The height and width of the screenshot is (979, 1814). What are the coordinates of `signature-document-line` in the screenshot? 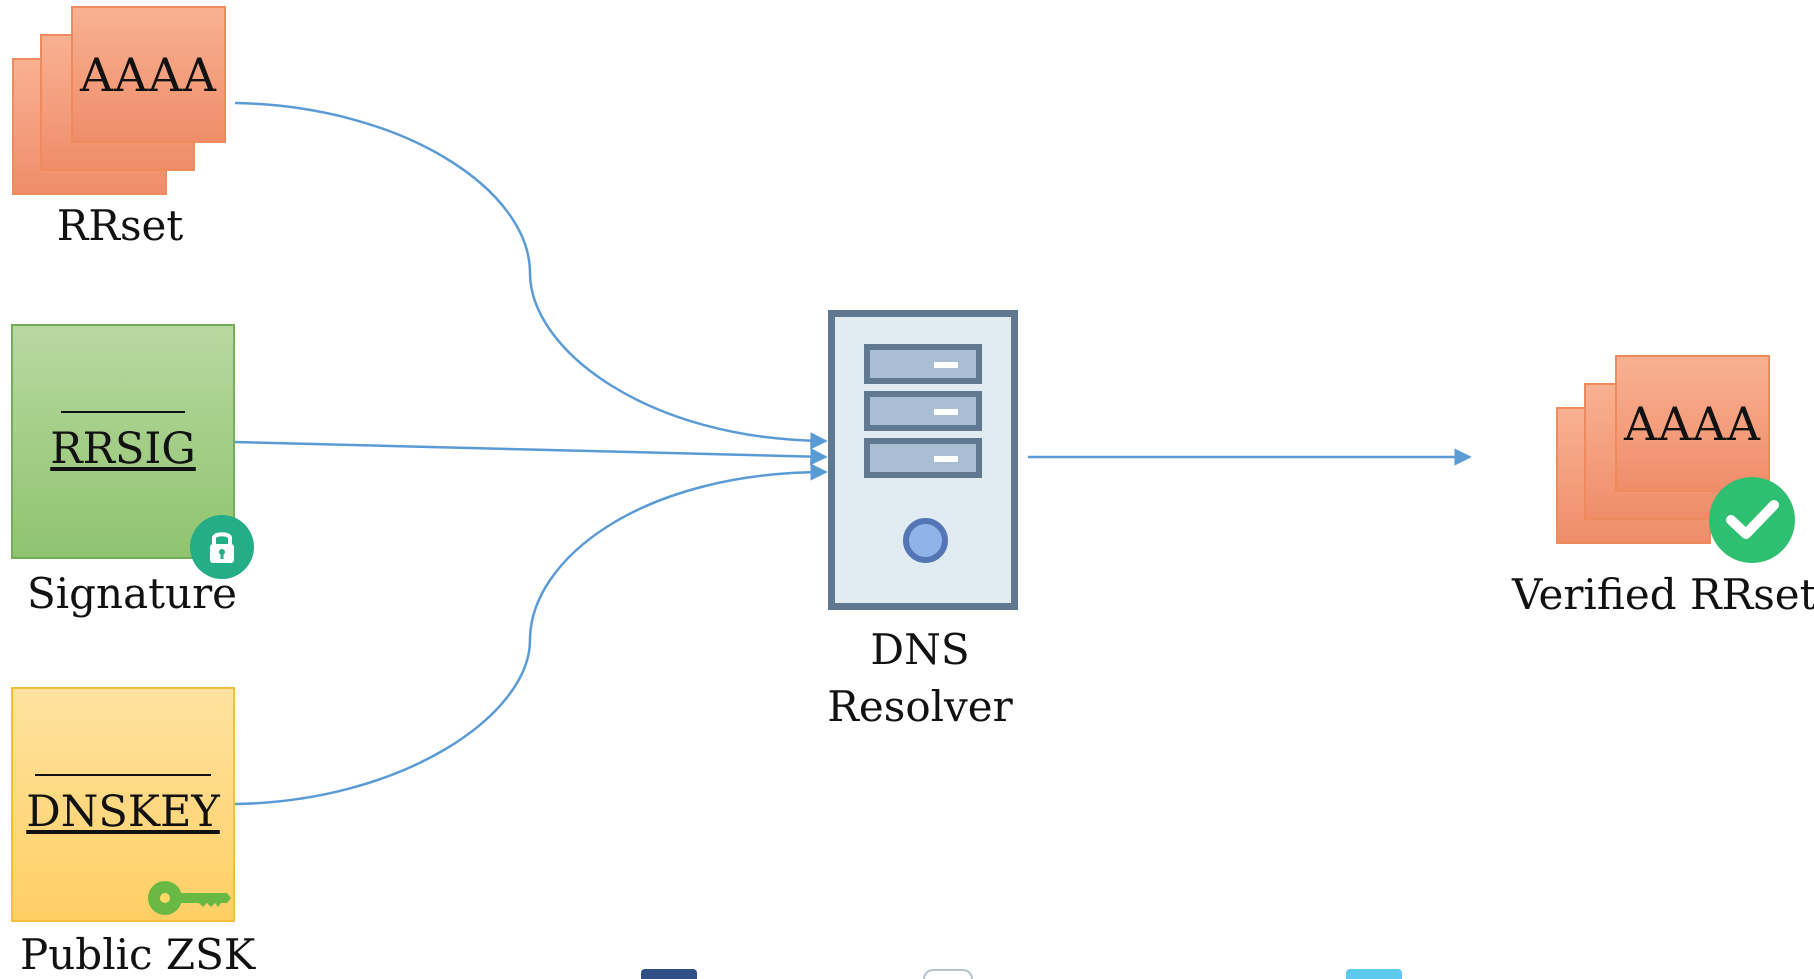 It's located at (123, 411).